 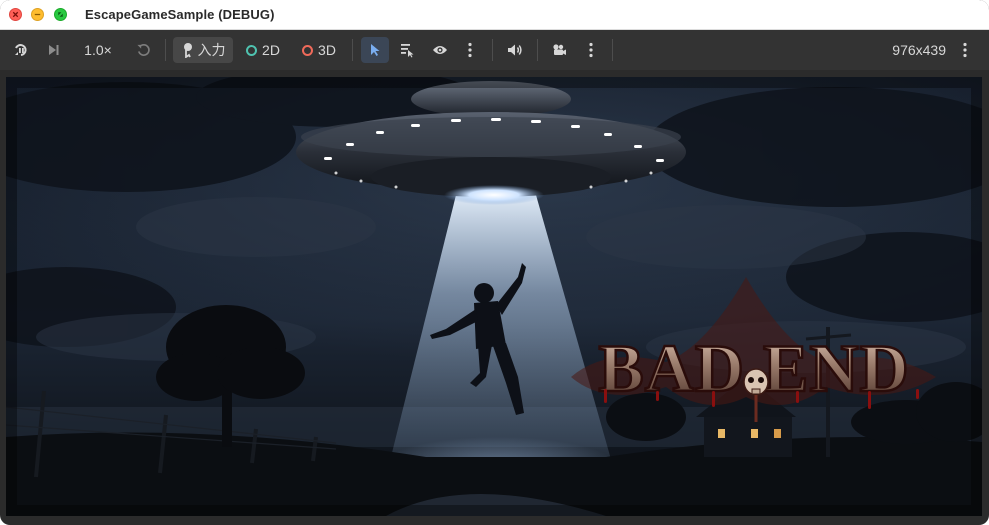 I want to click on mode-3d-label: 3D, so click(x=327, y=50).